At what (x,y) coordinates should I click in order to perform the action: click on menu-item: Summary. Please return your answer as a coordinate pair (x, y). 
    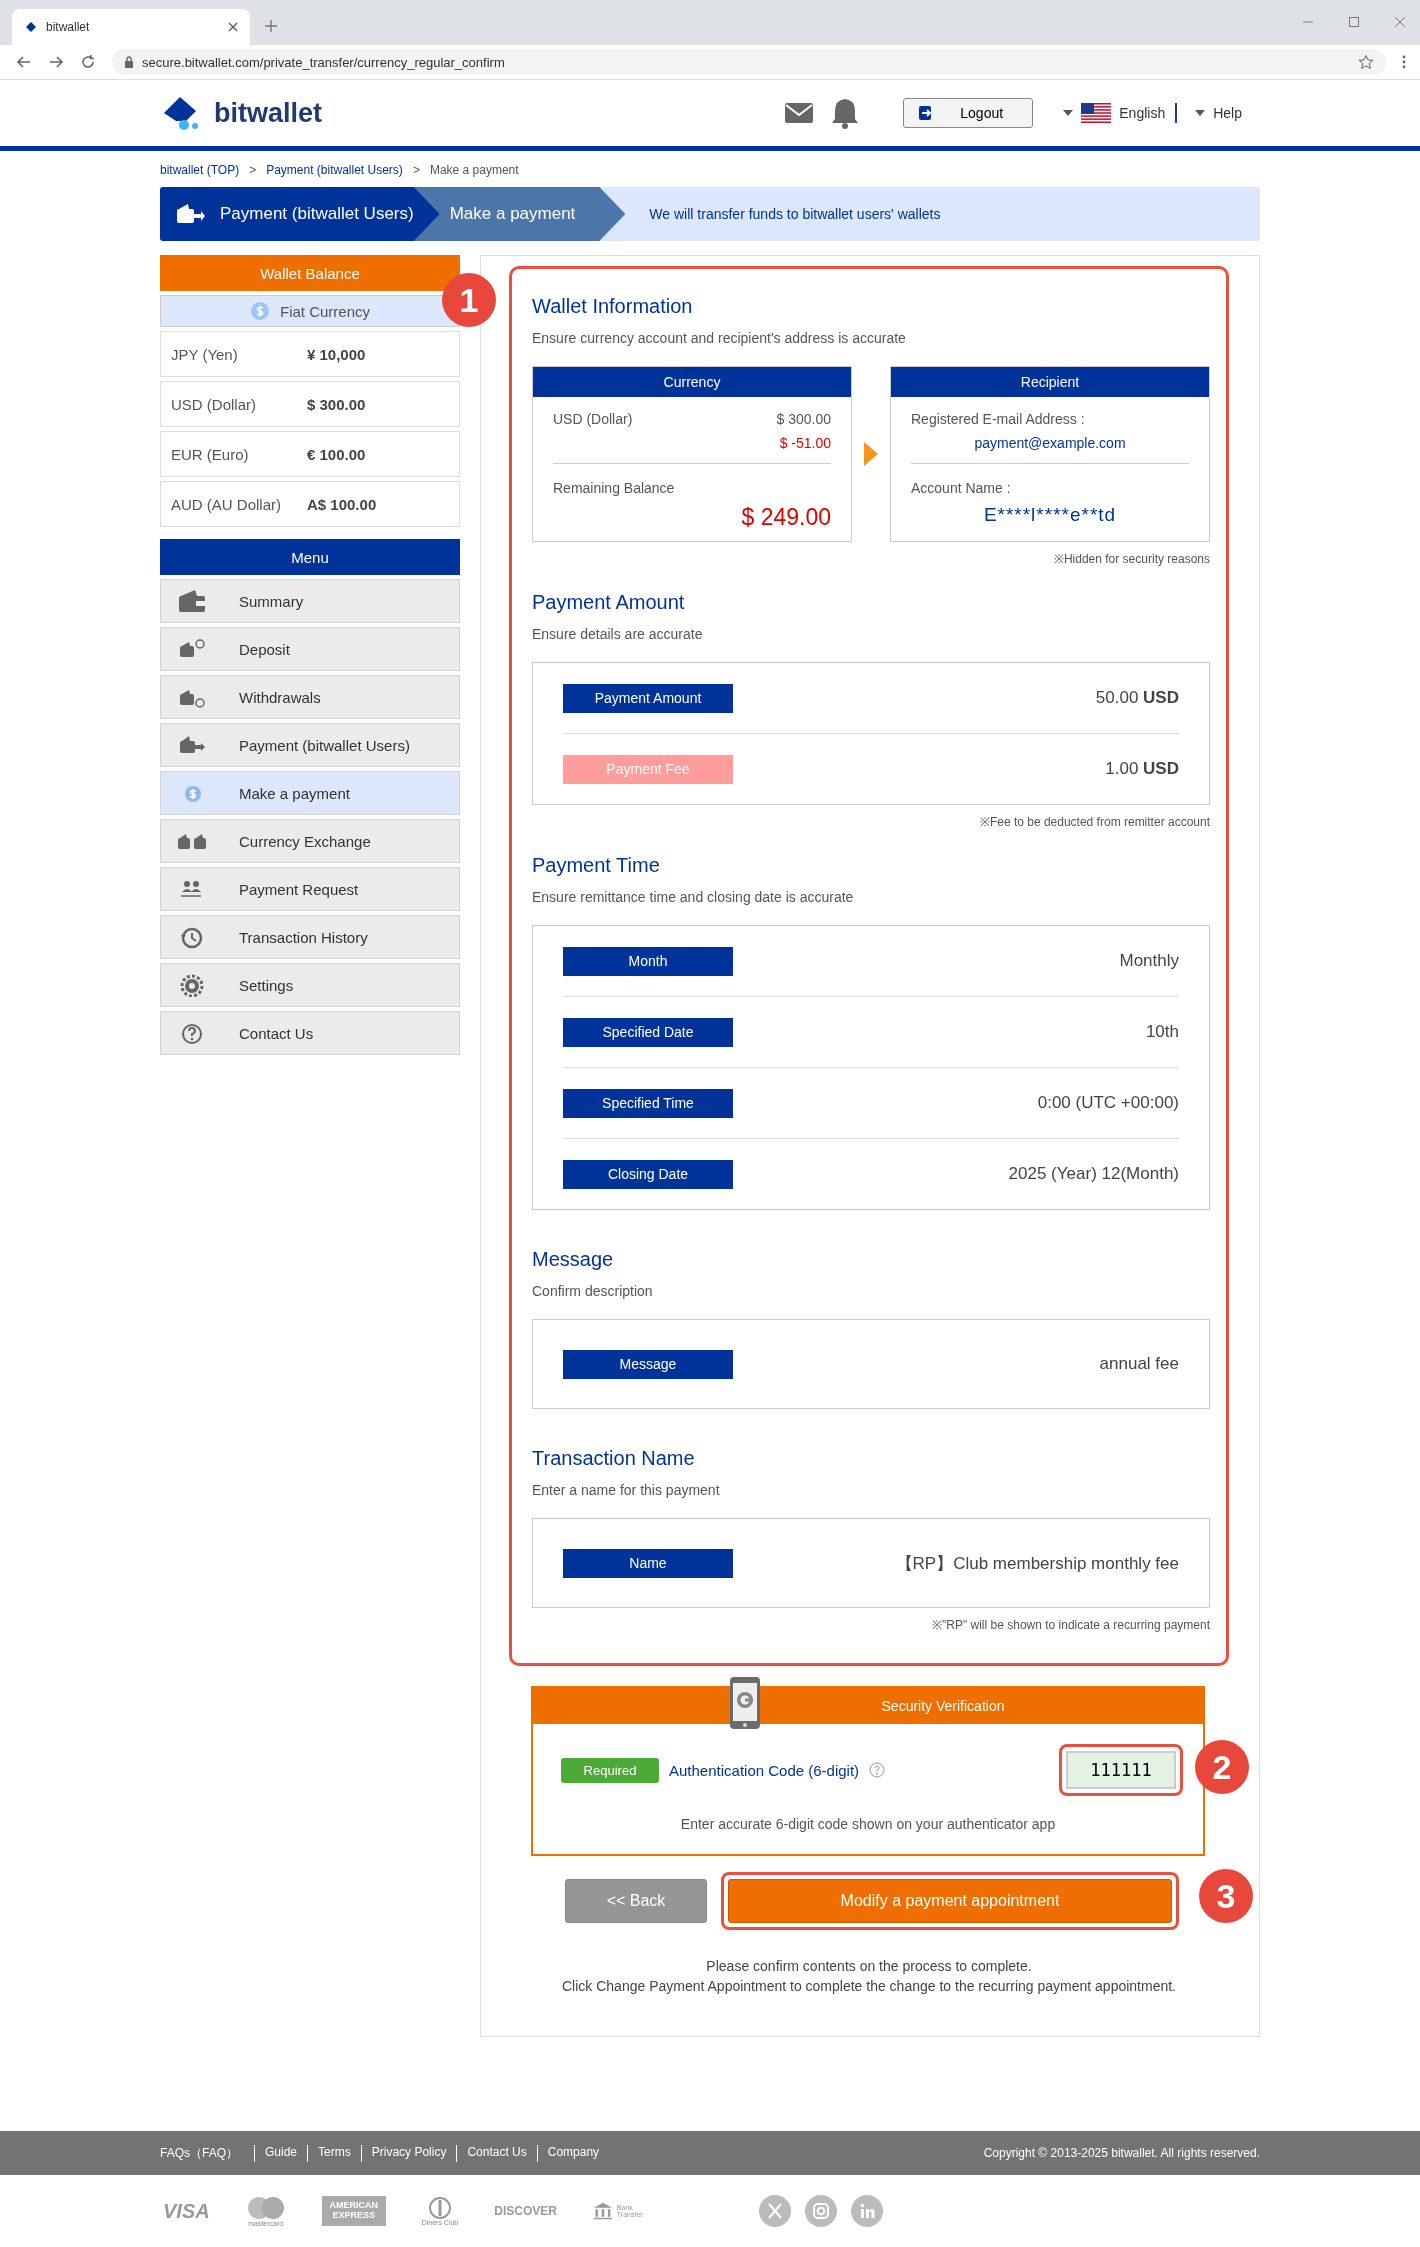
    Looking at the image, I should click on (310, 601).